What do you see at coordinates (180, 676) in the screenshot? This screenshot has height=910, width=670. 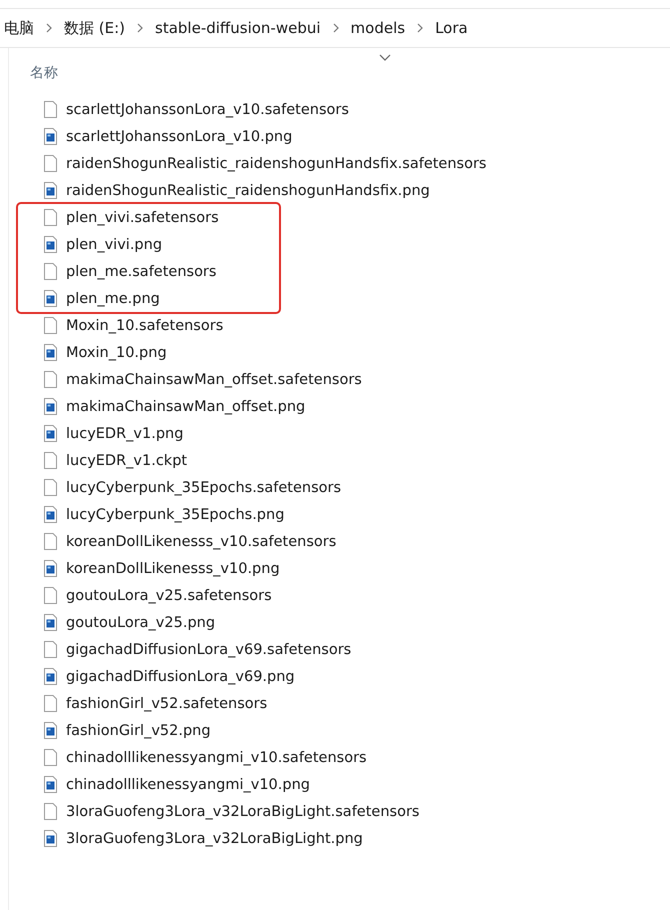 I see `file-name: gigachadDiffusionLora_v69.png` at bounding box center [180, 676].